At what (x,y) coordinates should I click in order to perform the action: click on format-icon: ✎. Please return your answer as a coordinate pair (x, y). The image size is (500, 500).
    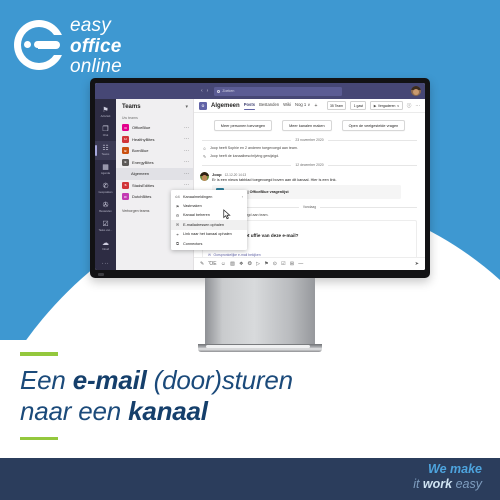
    Looking at the image, I should click on (202, 264).